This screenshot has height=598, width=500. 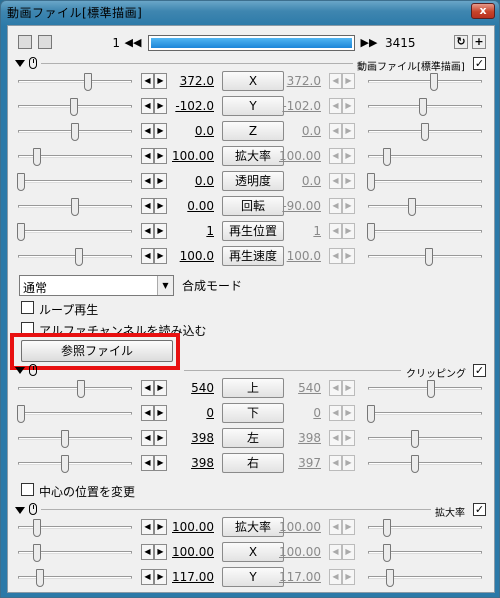 What do you see at coordinates (298, 106) in the screenshot?
I see `end-value: -102.0` at bounding box center [298, 106].